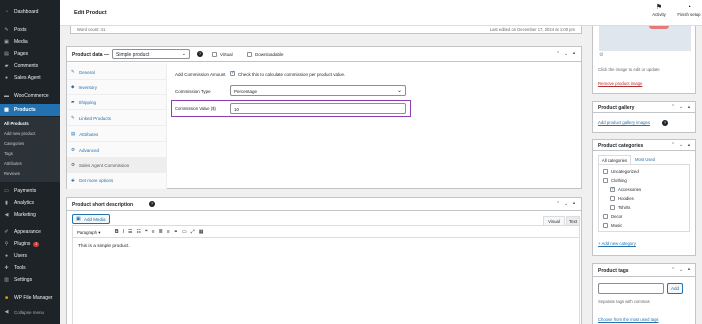 The image size is (702, 324). I want to click on sidebar-item-wp-file-manager: ■ WP File Manager, so click(30, 298).